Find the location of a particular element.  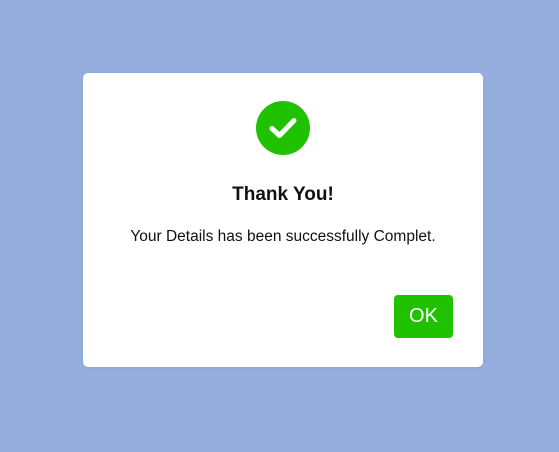

checkmark-circle-icon is located at coordinates (283, 128).